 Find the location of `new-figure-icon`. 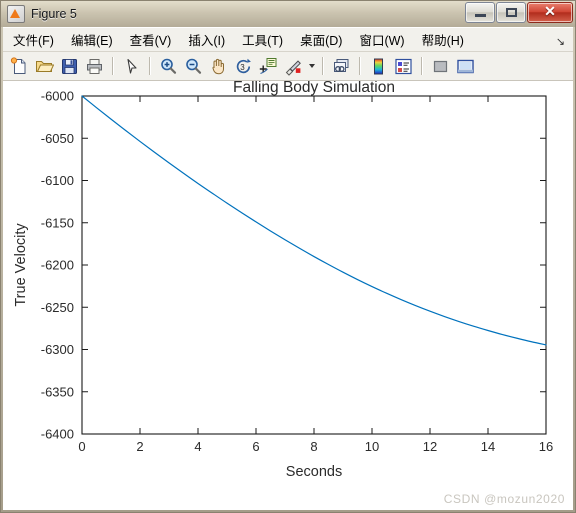

new-figure-icon is located at coordinates (19, 66).